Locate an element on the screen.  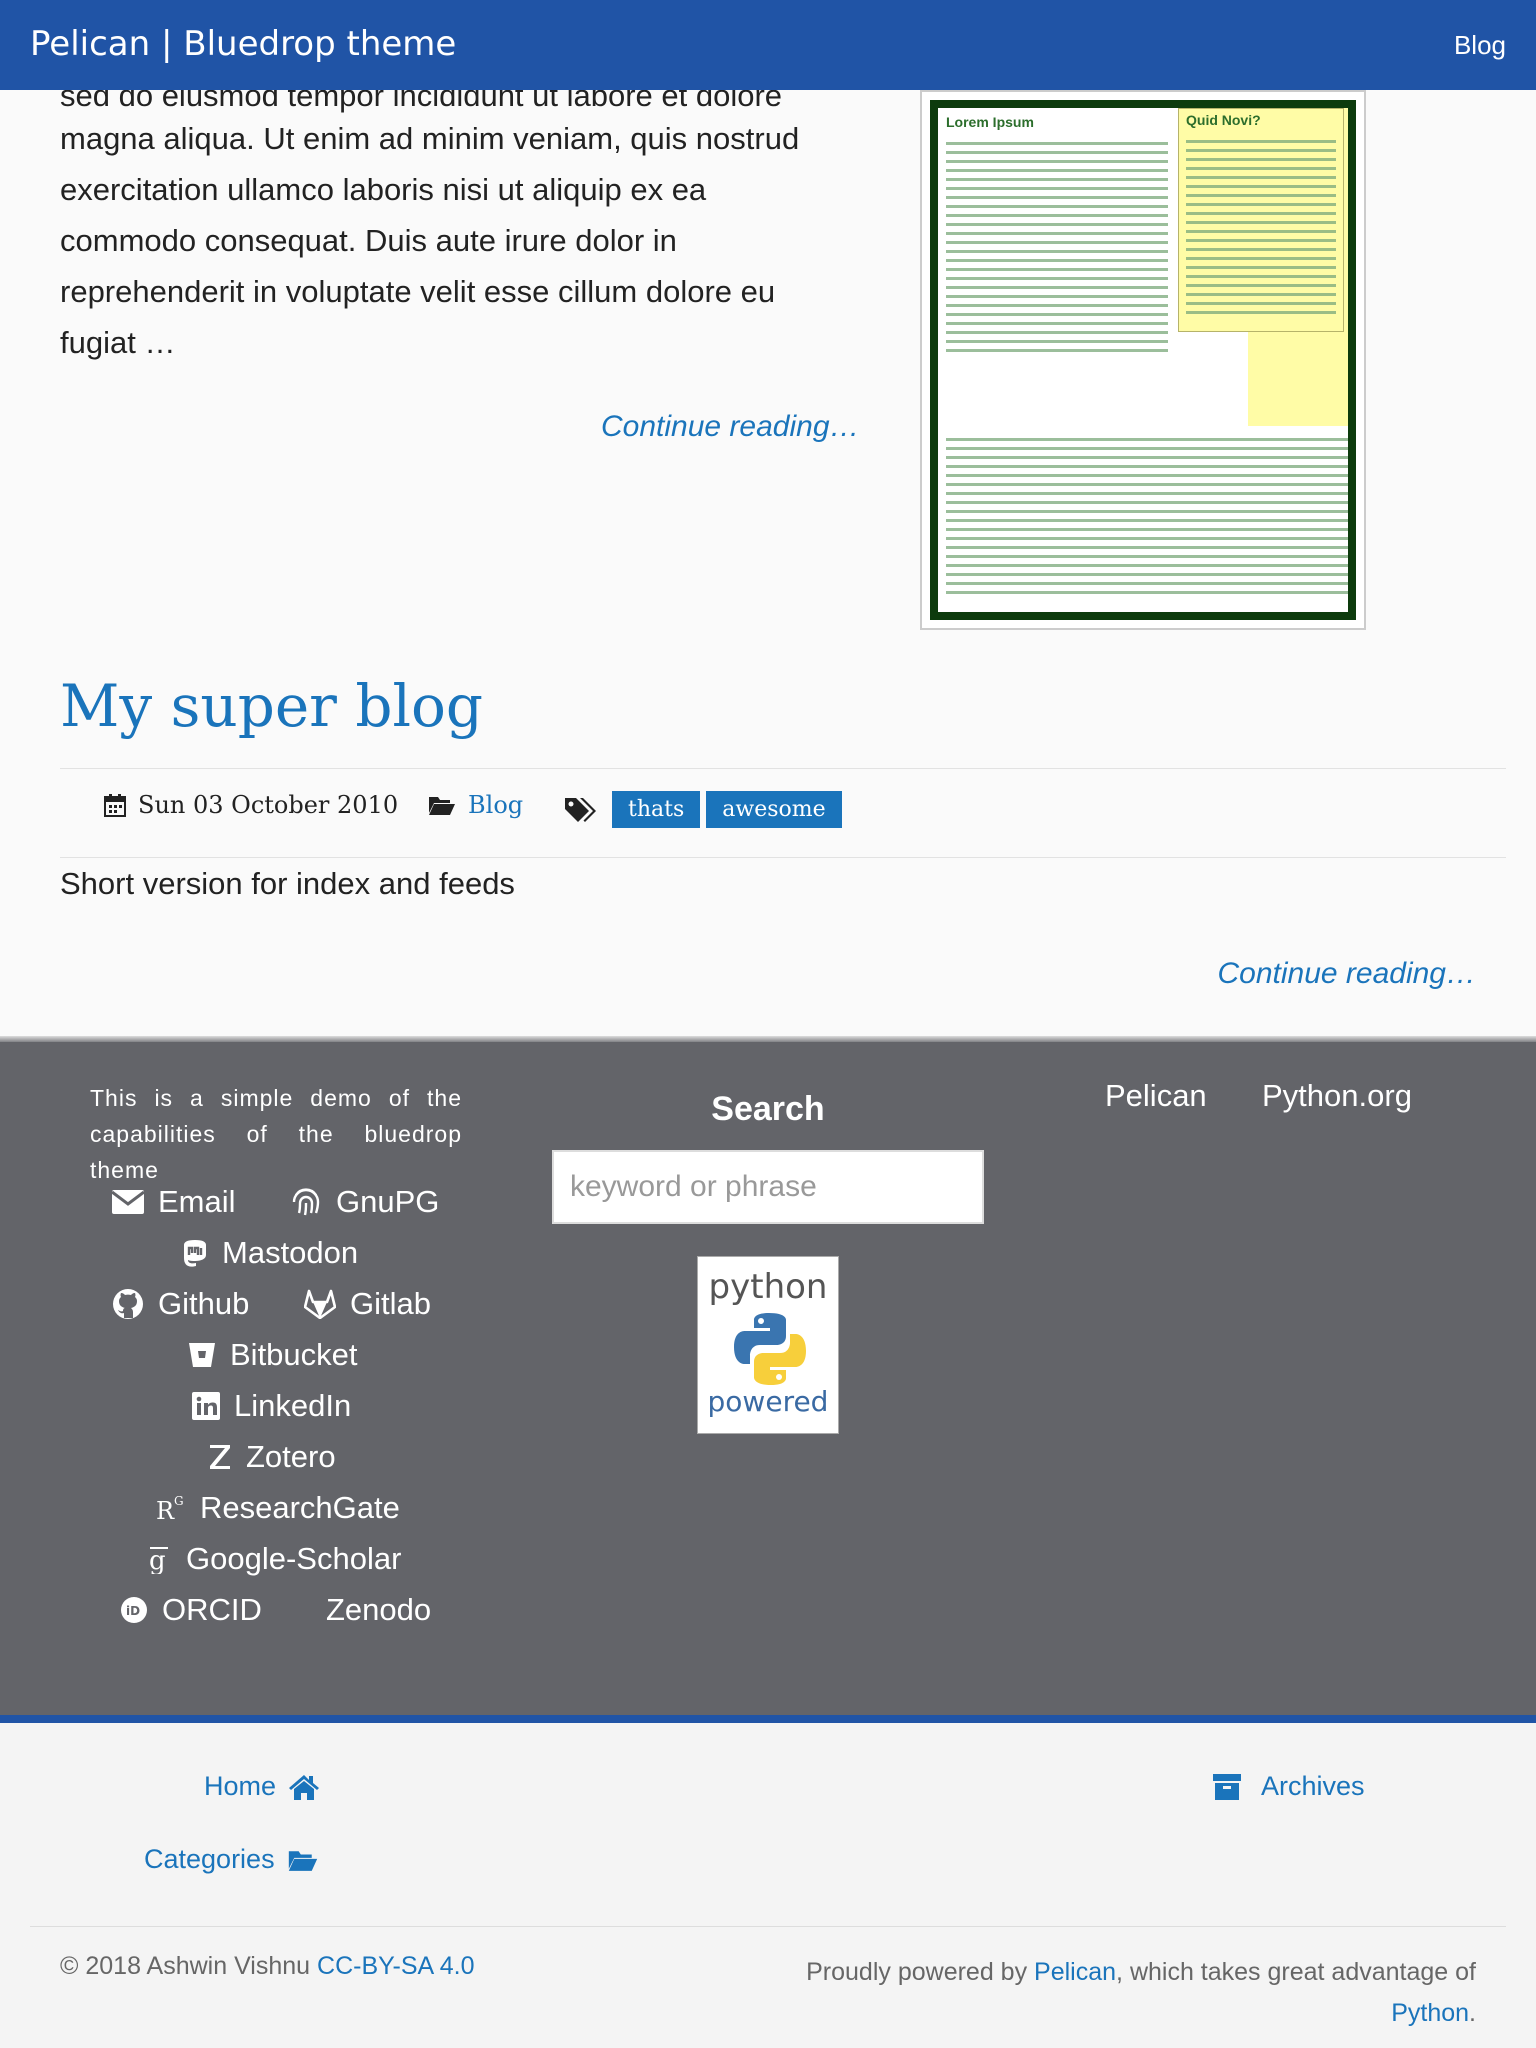
site-brand: Pelican | Bluedrop theme is located at coordinates (243, 44).